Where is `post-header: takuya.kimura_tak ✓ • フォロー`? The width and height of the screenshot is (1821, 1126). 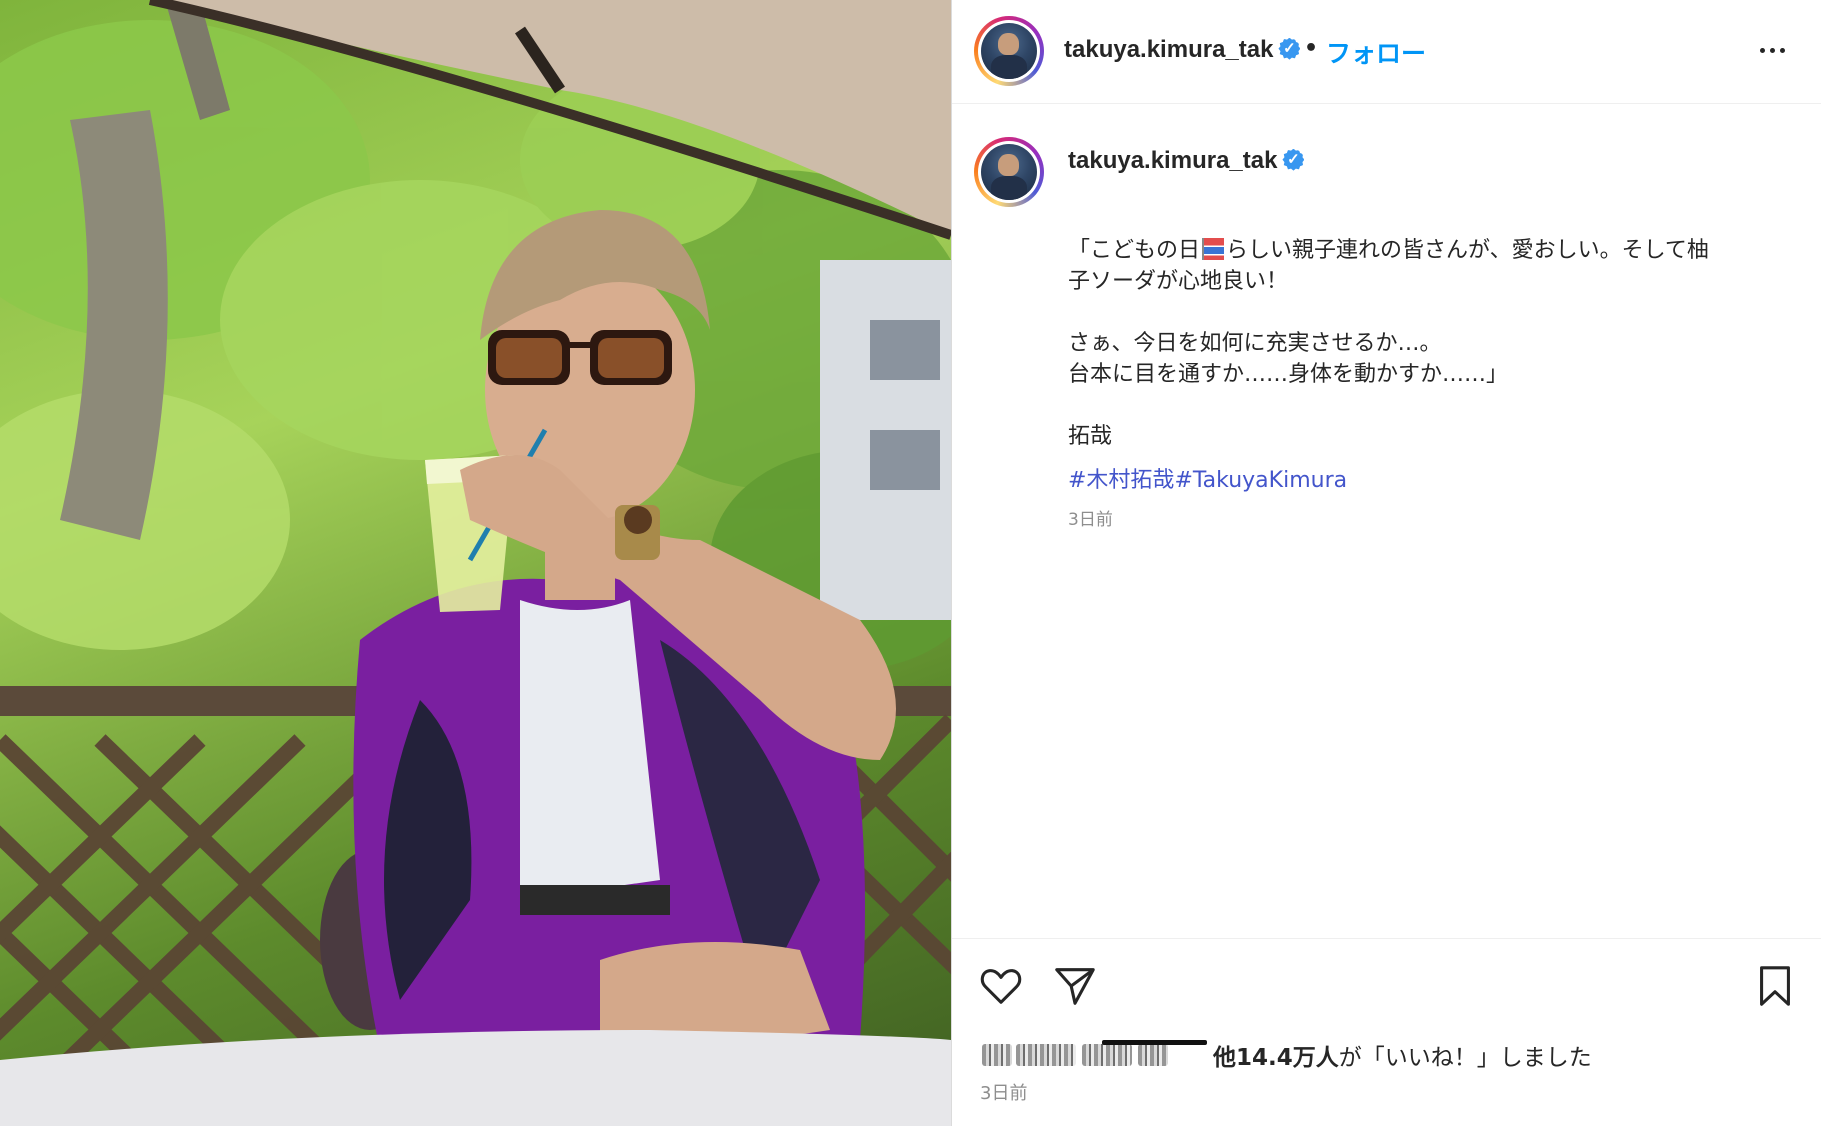 post-header: takuya.kimura_tak ✓ • フォロー is located at coordinates (1386, 52).